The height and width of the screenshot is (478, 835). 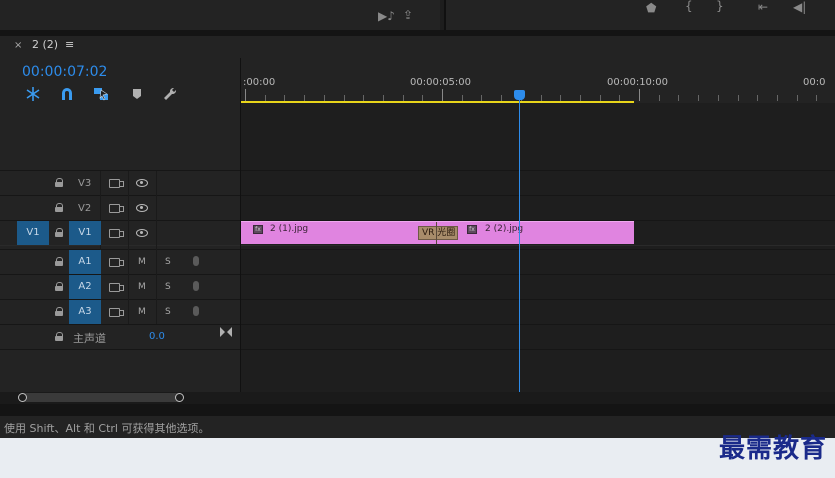 I want to click on snap-icon, so click(x=67, y=94).